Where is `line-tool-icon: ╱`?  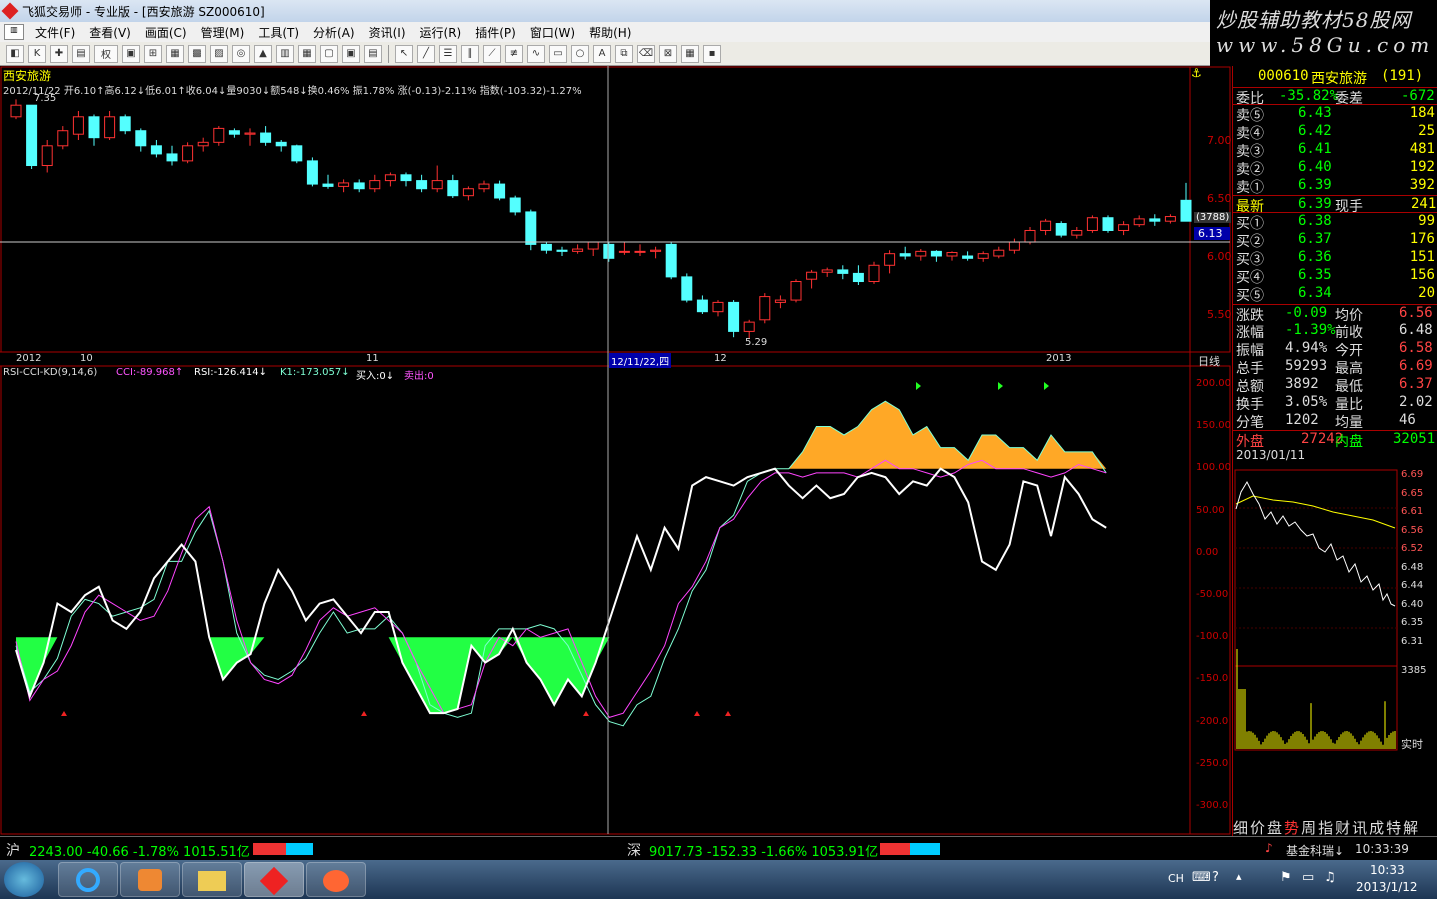
line-tool-icon: ╱ is located at coordinates (426, 53).